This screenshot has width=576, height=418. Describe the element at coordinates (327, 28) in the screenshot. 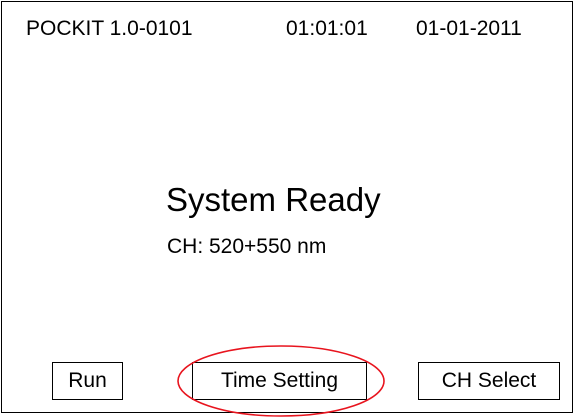

I see `device-time: 01:01:01` at that location.